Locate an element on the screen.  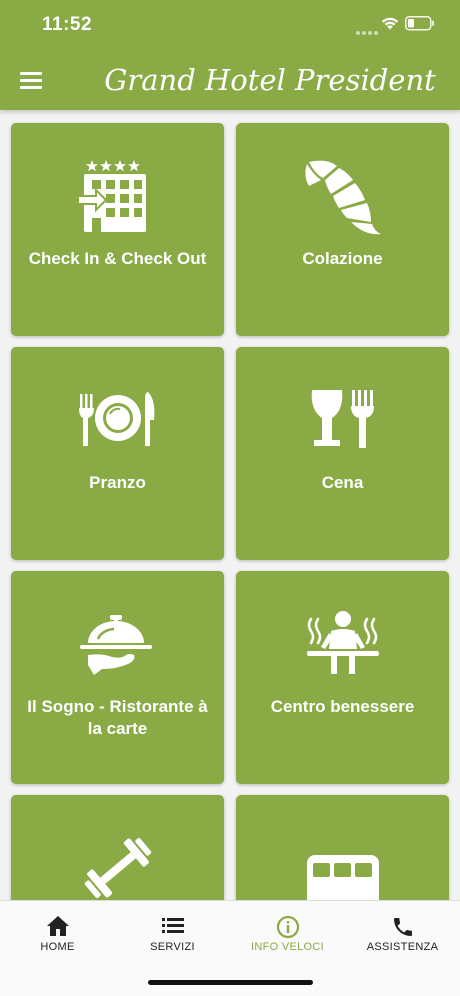
nav-label: ASSISTENZA is located at coordinates (402, 947).